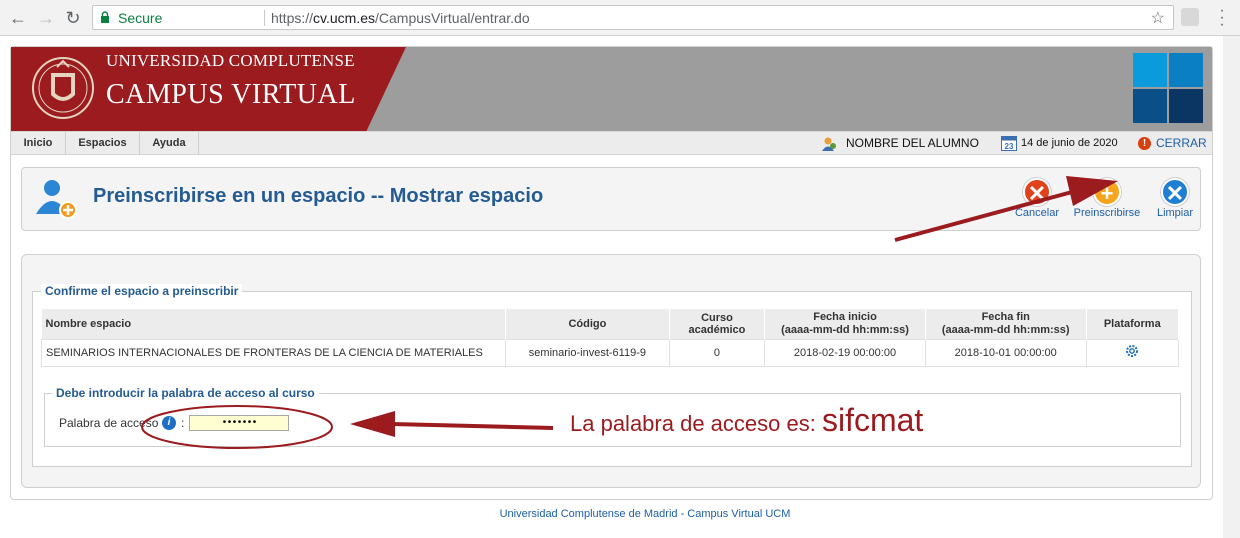 This screenshot has height=538, width=1240. I want to click on forward-arrow-icon: →, so click(46, 18).